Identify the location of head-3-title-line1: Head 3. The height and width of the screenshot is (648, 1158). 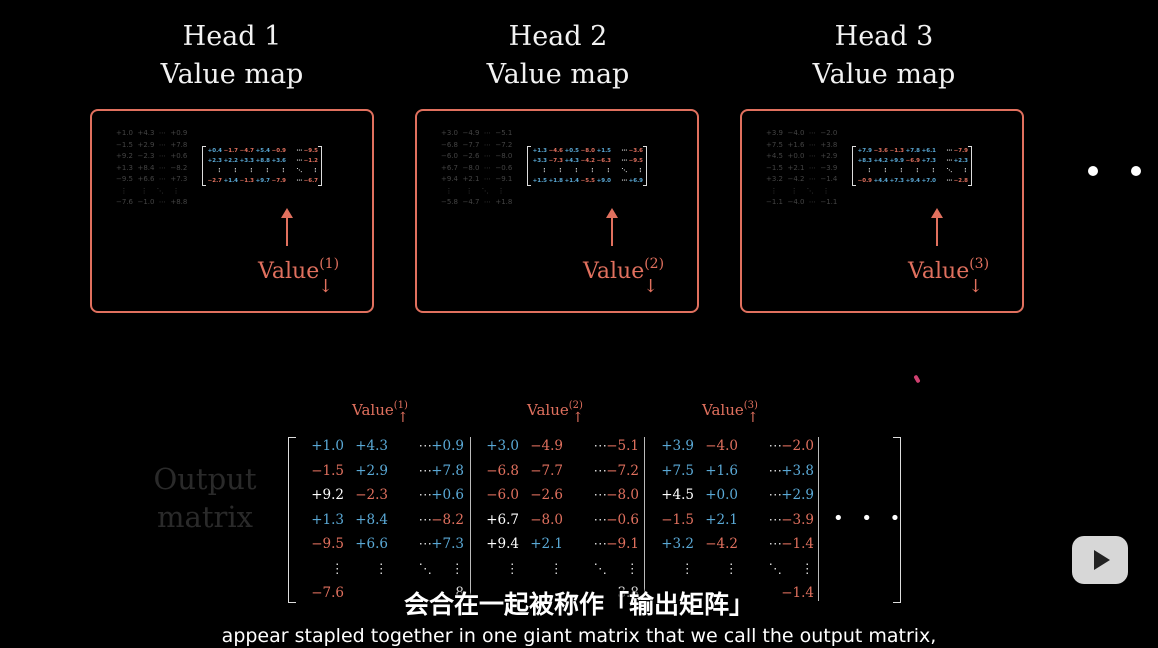
(884, 36).